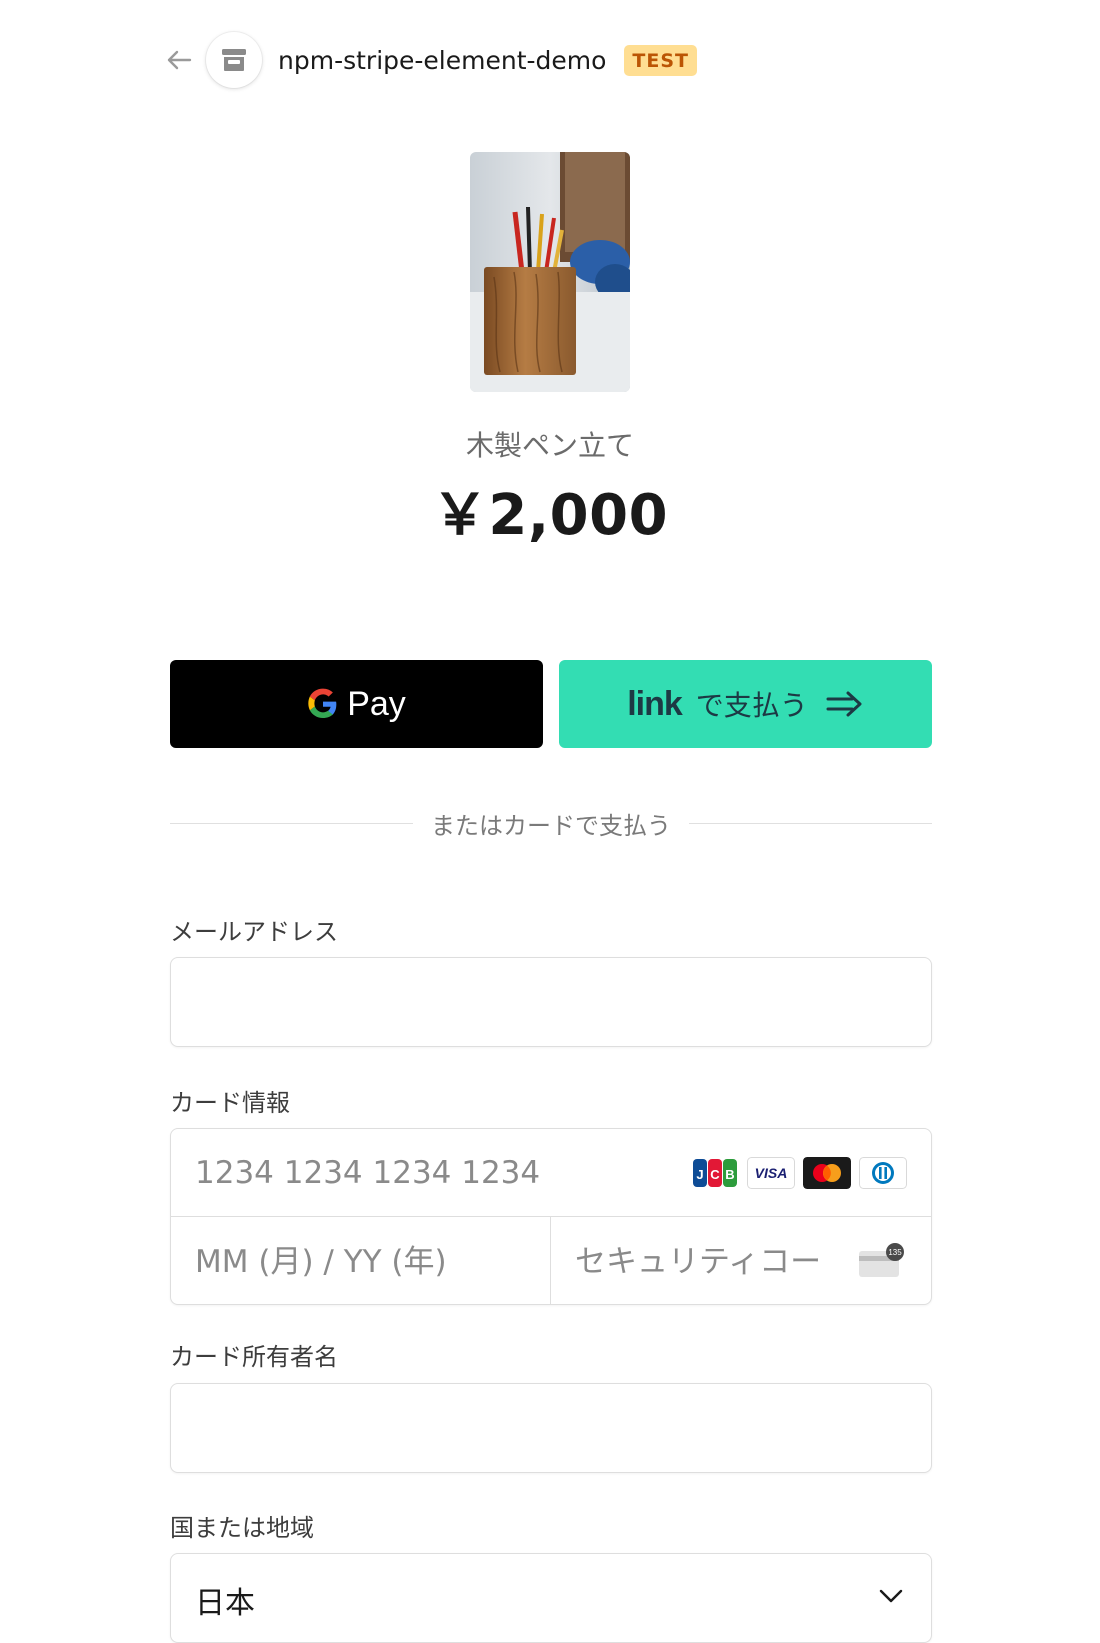  I want to click on google-pay-button: Pay, so click(356, 704).